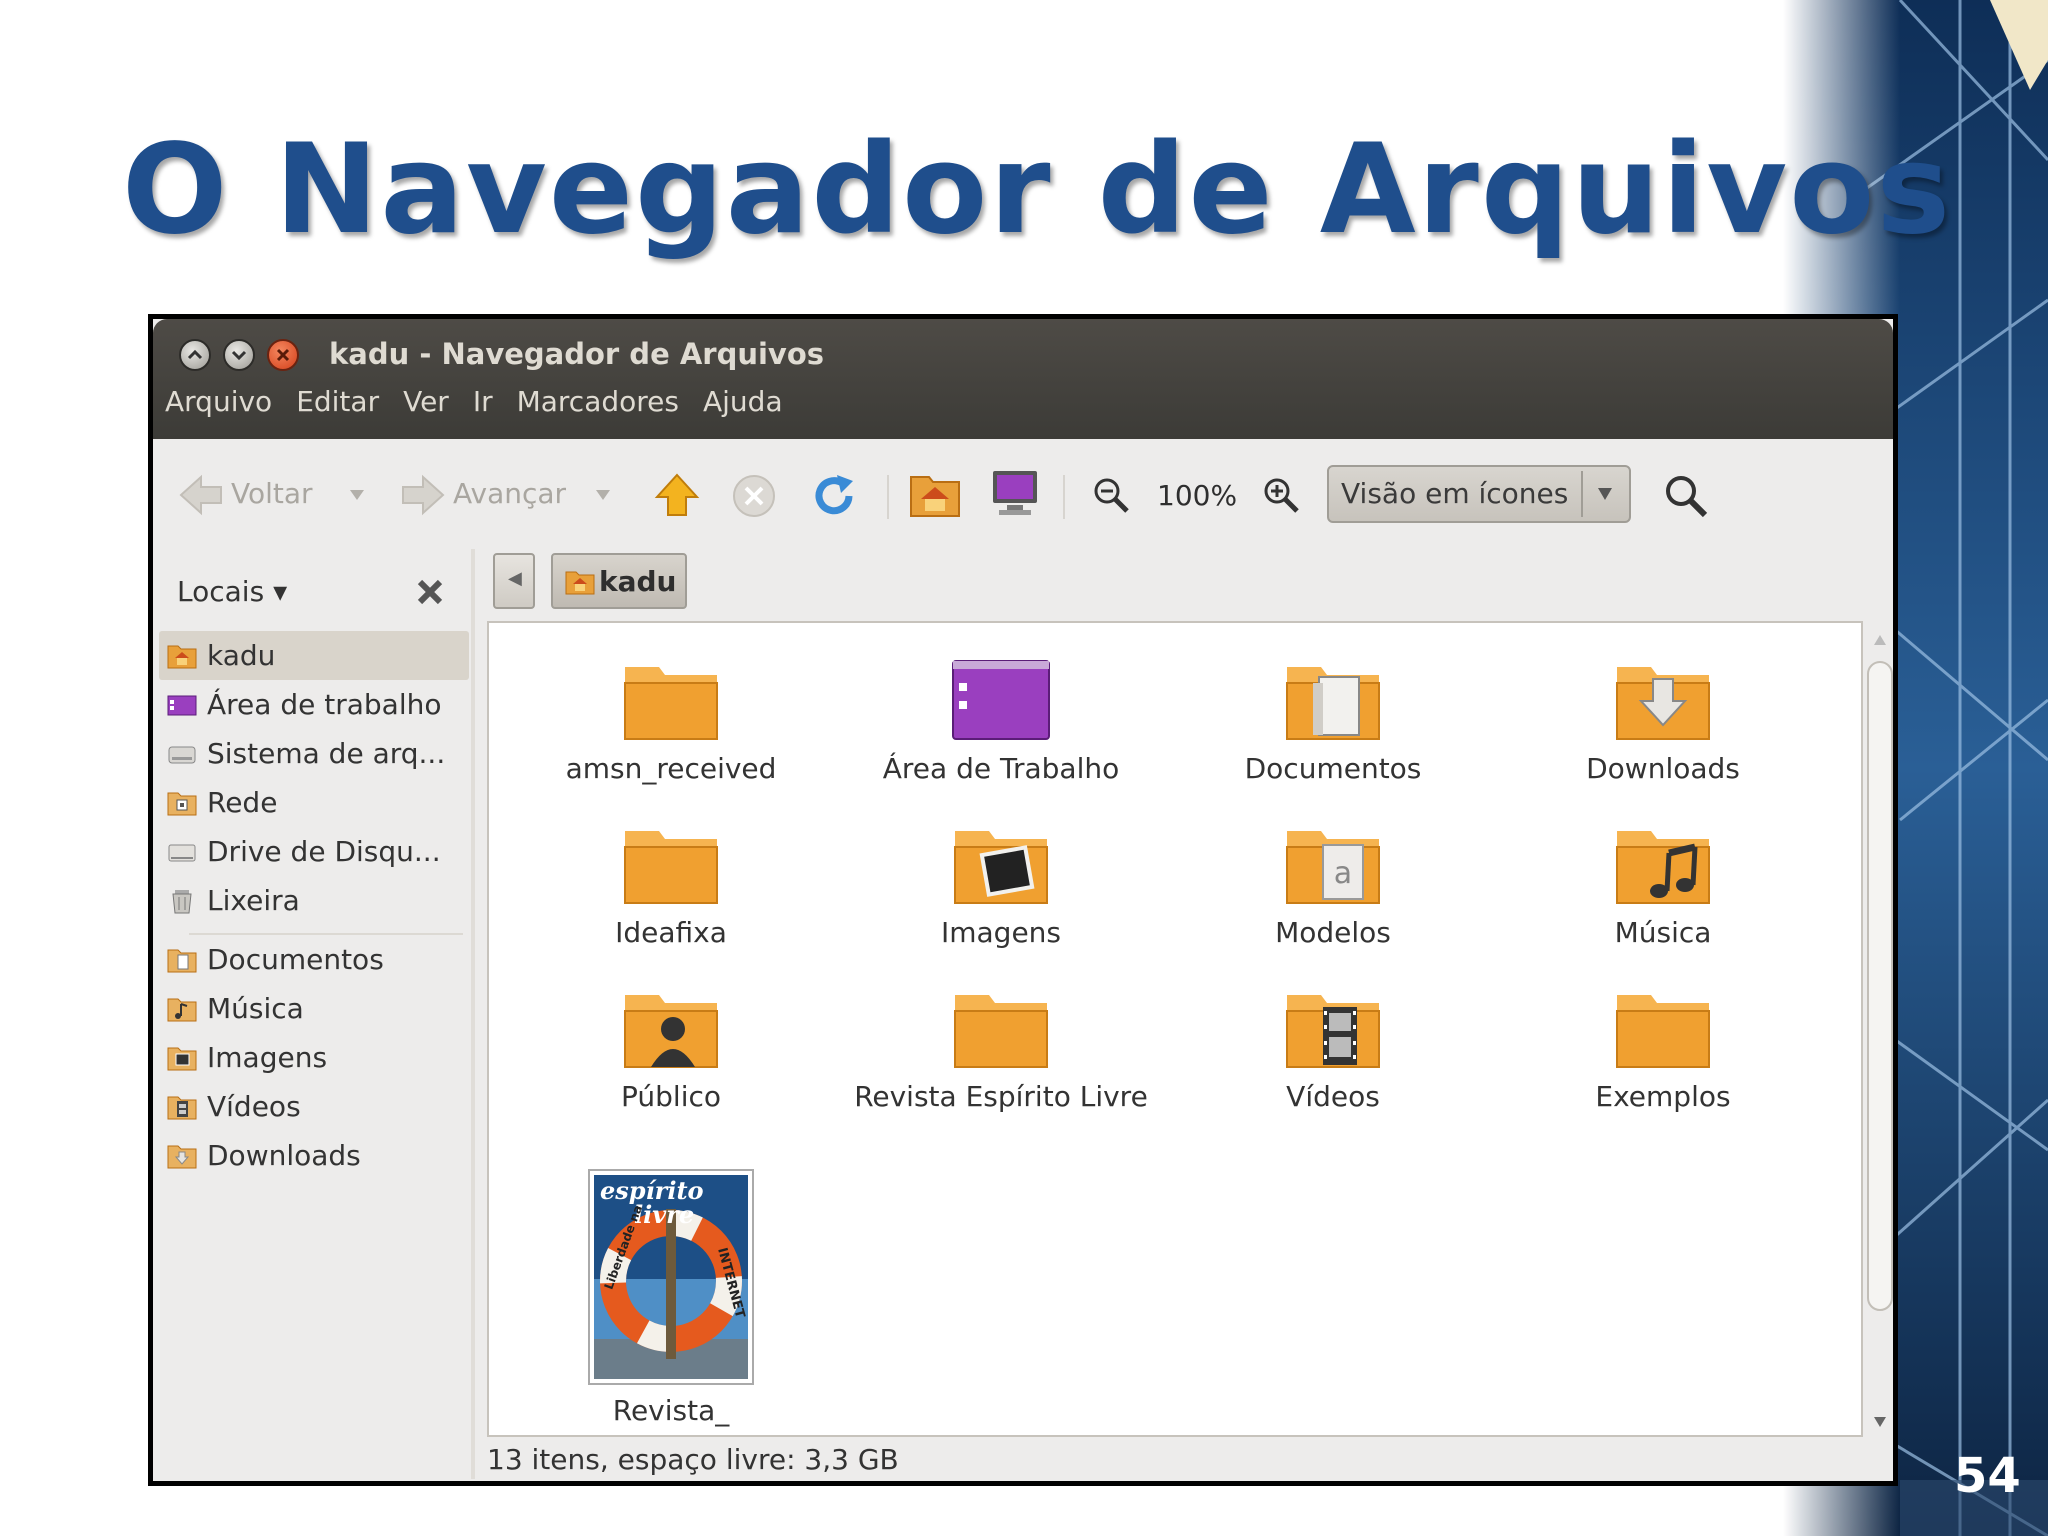  What do you see at coordinates (1333, 1096) in the screenshot?
I see `file-item-label: Vídeos` at bounding box center [1333, 1096].